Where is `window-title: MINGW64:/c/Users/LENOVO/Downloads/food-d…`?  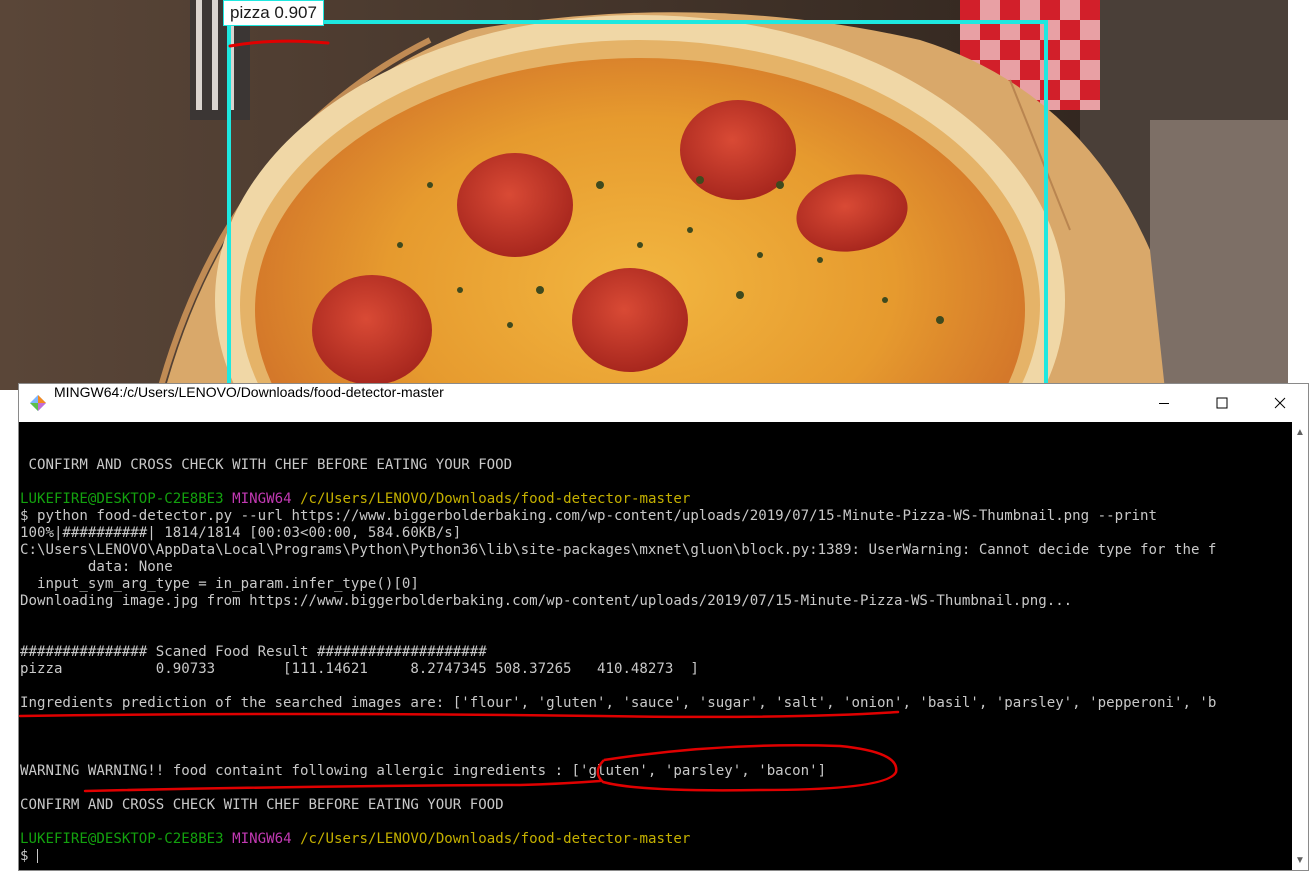 window-title: MINGW64:/c/Users/LENOVO/Downloads/food-d… is located at coordinates (249, 392).